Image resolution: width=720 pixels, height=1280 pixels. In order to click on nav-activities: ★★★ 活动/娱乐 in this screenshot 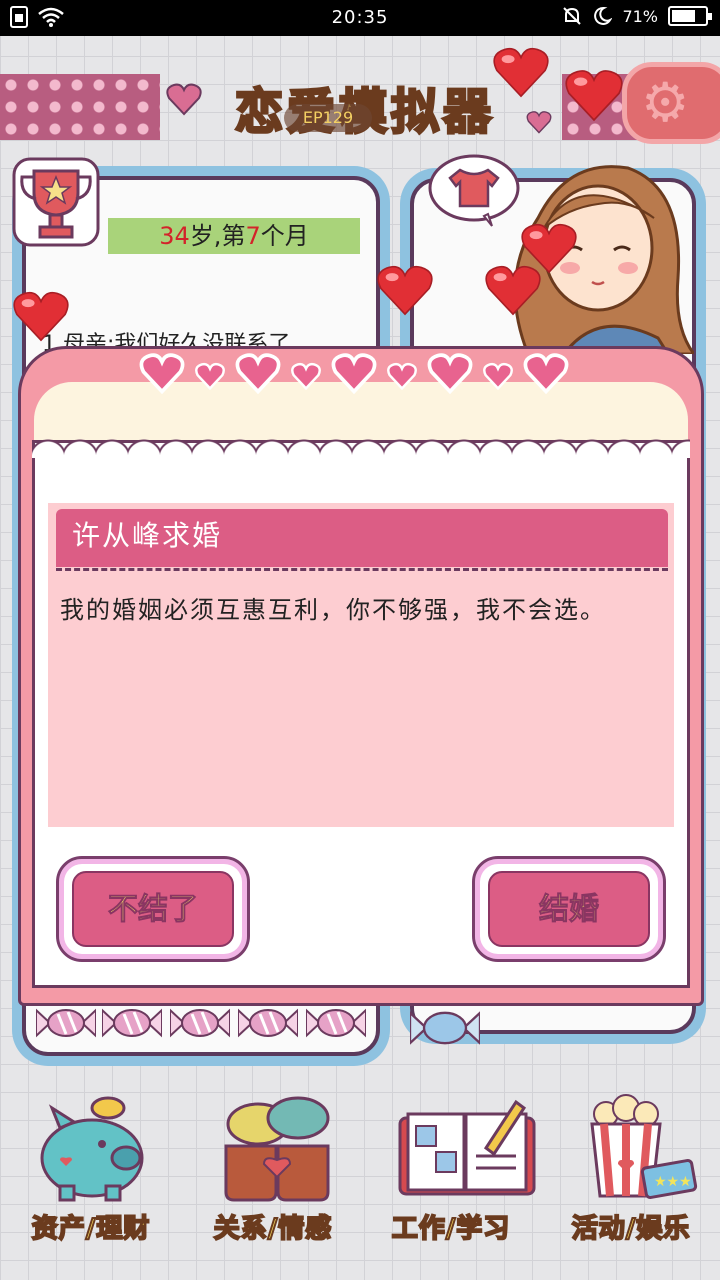, I will do `click(631, 1174)`.